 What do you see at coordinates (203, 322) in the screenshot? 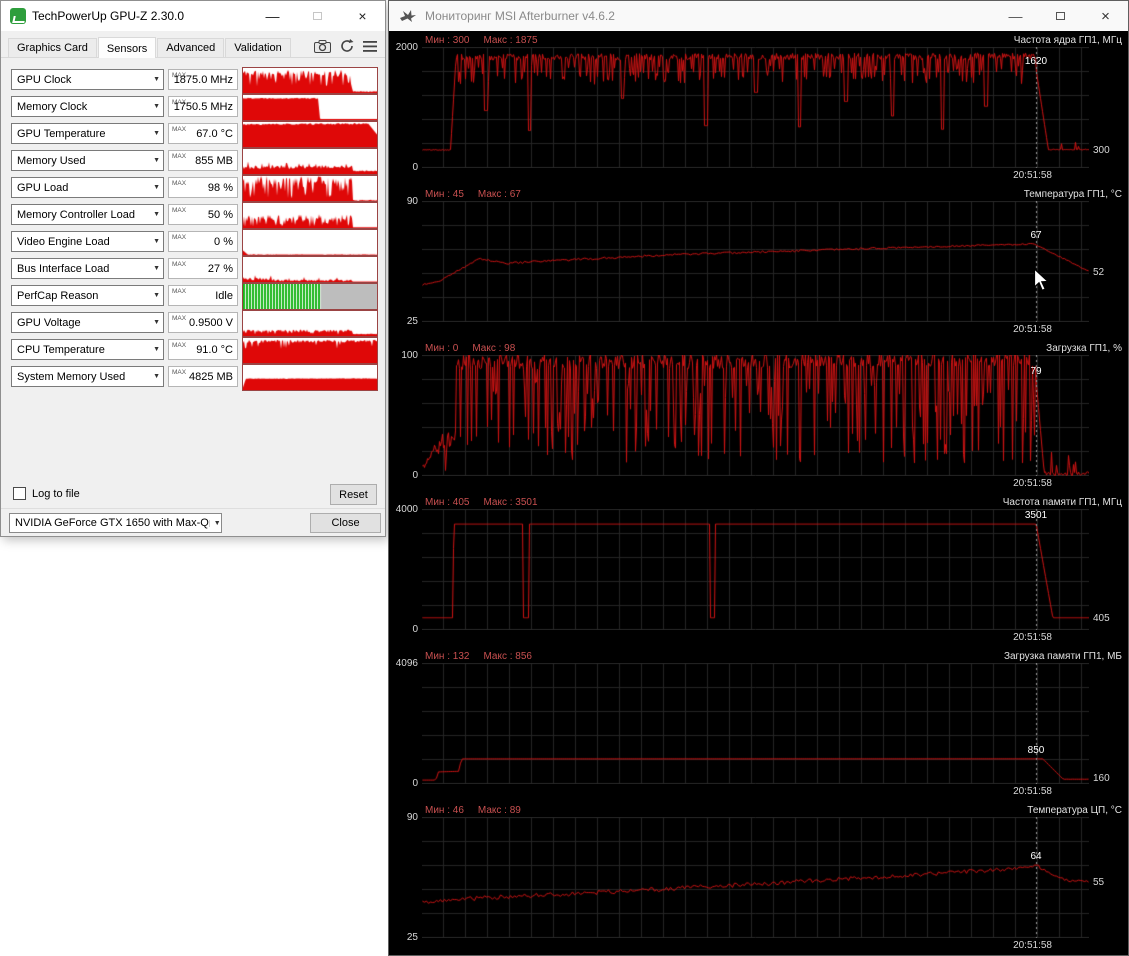
I see `sensor-value: MAX 0.9500 V` at bounding box center [203, 322].